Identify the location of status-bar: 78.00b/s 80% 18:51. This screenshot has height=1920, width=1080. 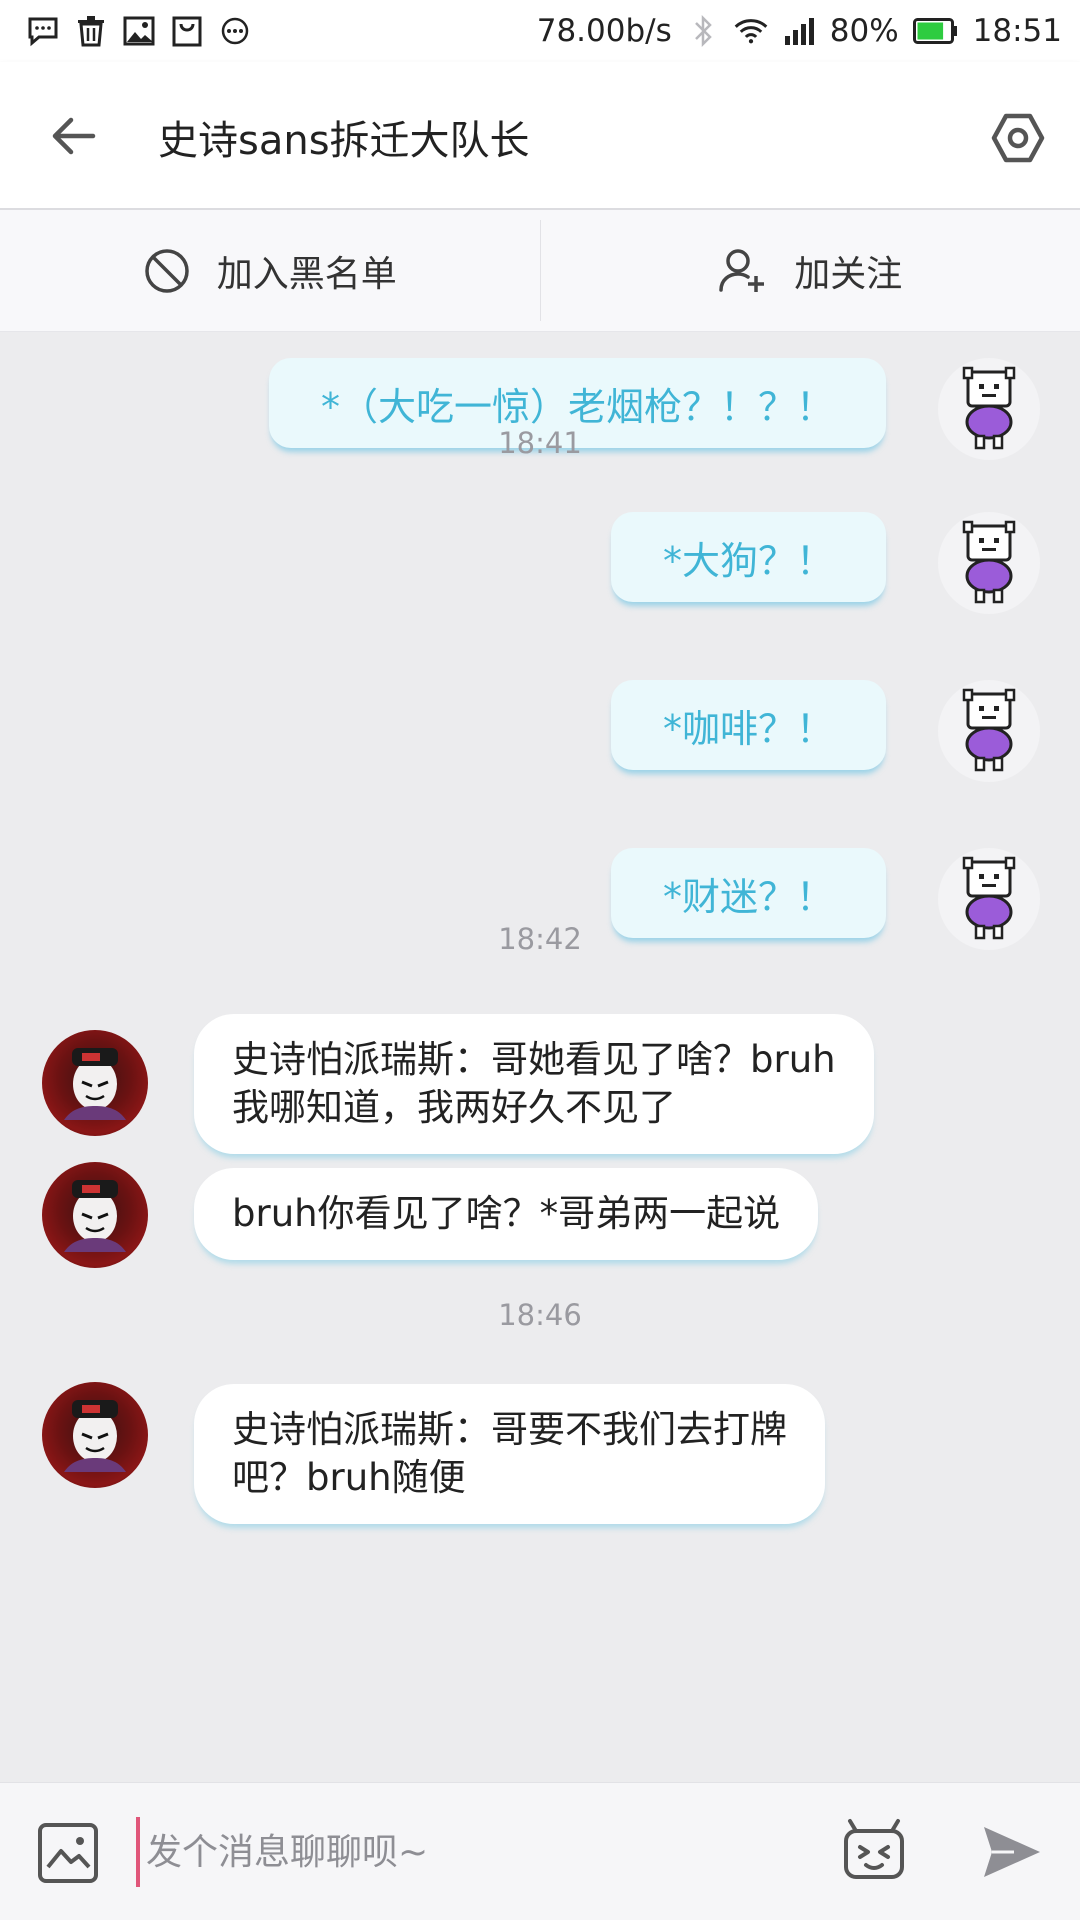
(540, 31).